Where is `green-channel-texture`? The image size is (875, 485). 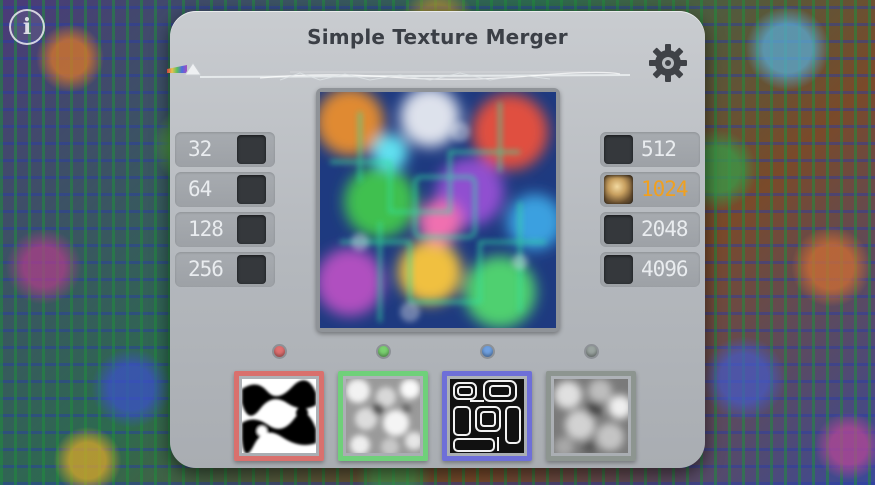 green-channel-texture is located at coordinates (383, 416).